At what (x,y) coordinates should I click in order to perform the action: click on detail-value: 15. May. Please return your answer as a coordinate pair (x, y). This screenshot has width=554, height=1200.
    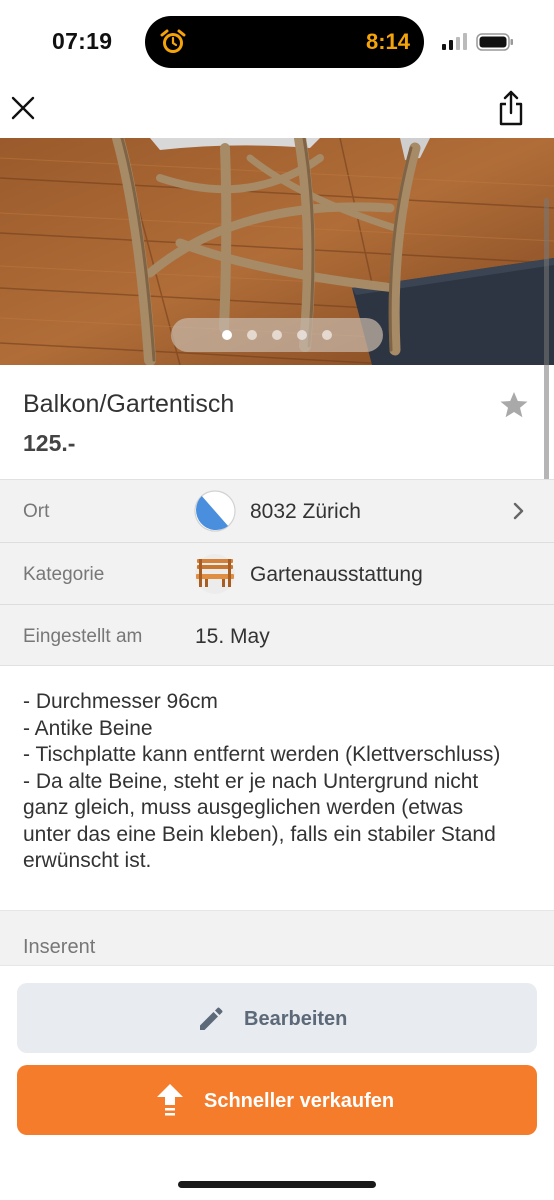
    Looking at the image, I should click on (232, 636).